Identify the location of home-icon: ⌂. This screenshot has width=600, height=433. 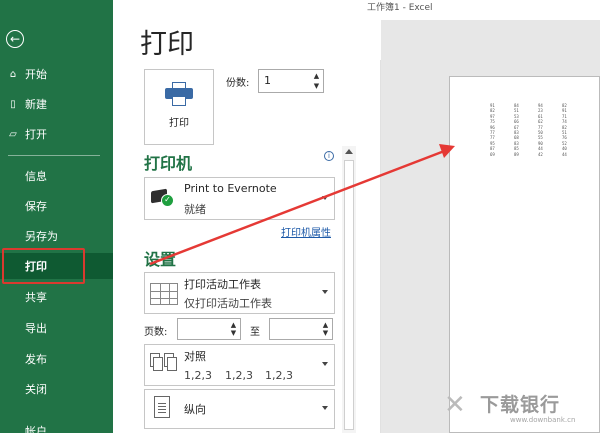
(13, 74).